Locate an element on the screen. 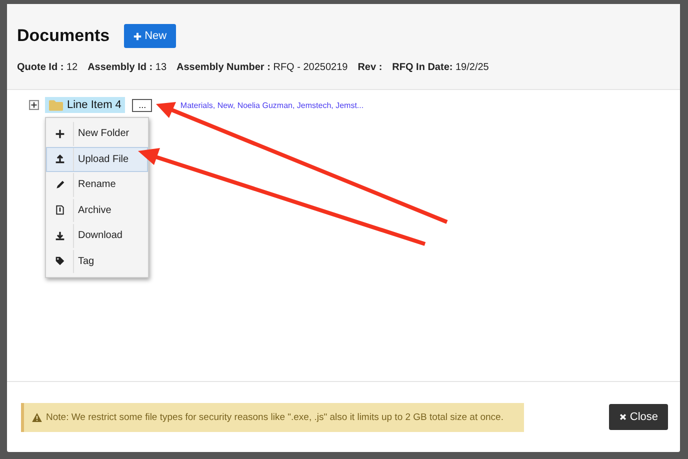 This screenshot has height=459, width=688. close-icon is located at coordinates (622, 417).